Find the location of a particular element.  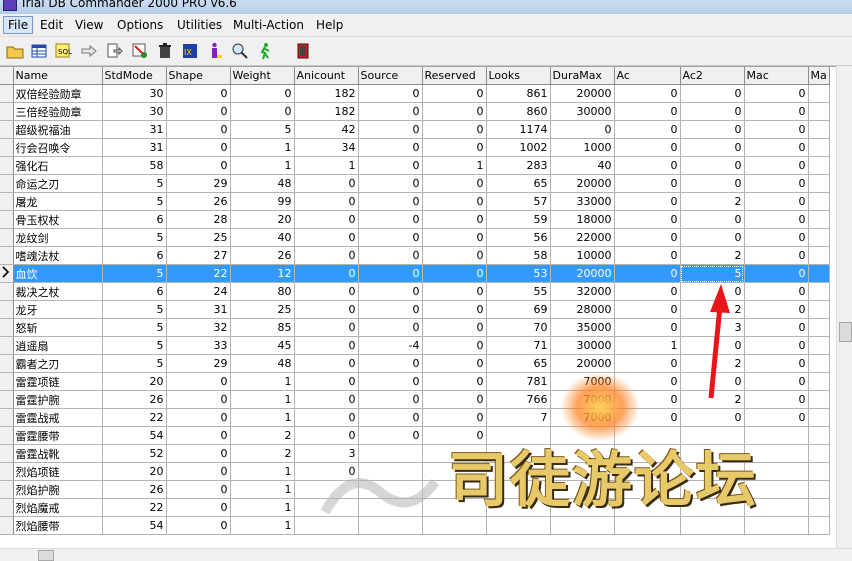

table-cell: 行会召唤令 is located at coordinates (58, 147).